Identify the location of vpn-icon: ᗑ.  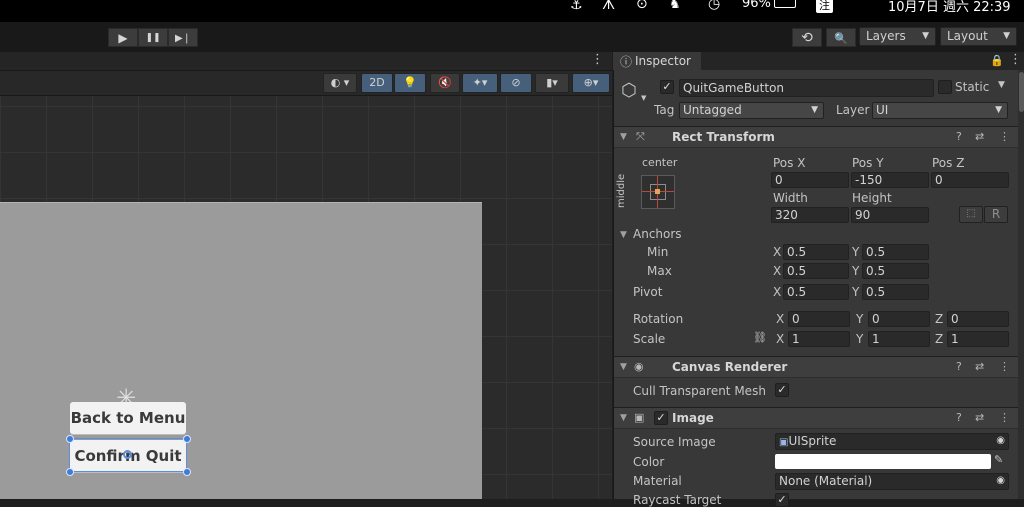
(608, 6).